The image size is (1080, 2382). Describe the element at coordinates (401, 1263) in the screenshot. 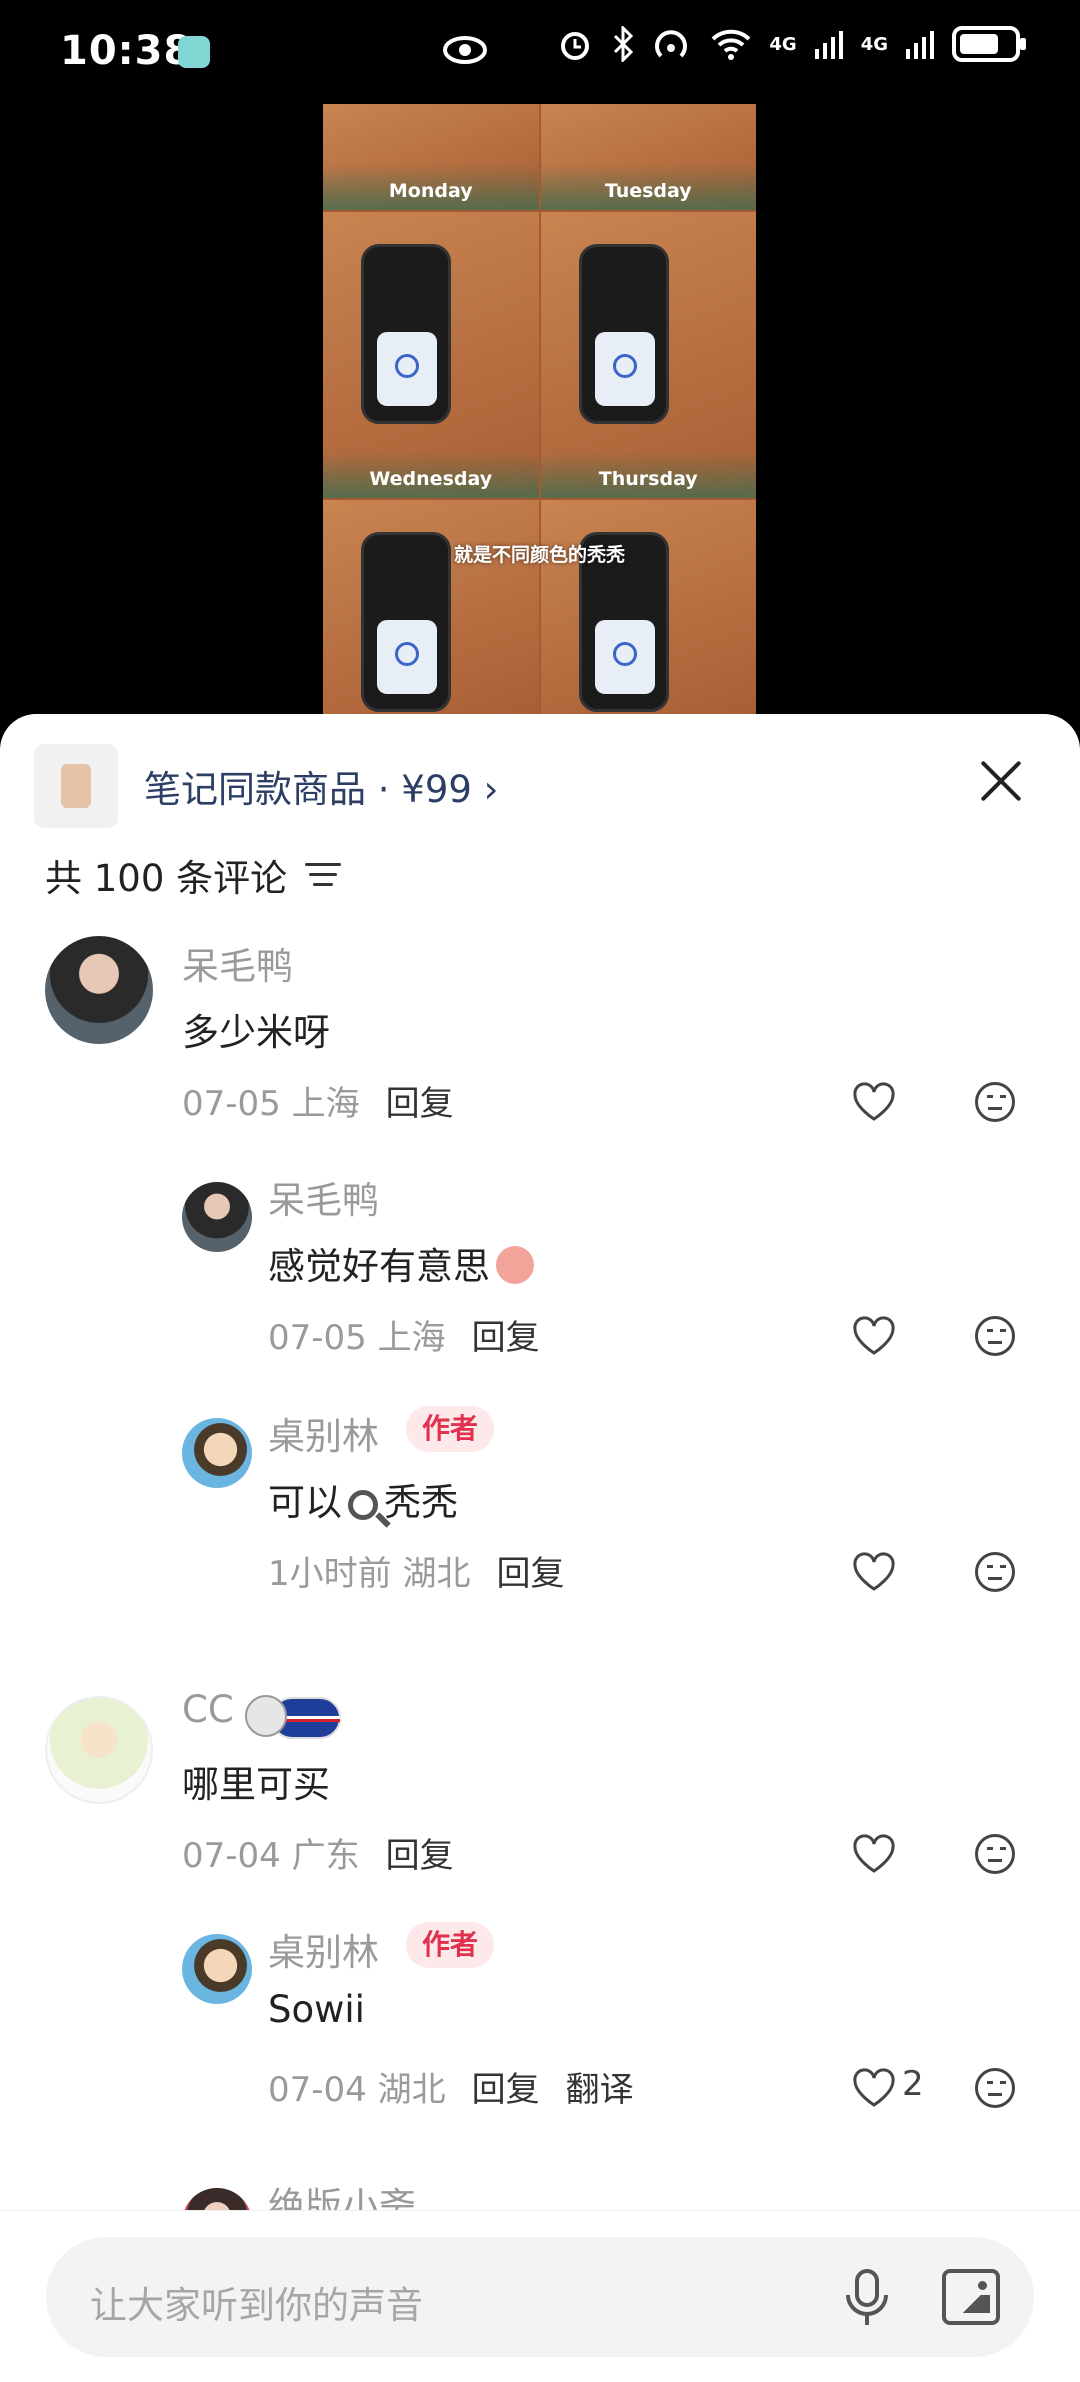

I see `comment-text: 感觉好有意思` at that location.